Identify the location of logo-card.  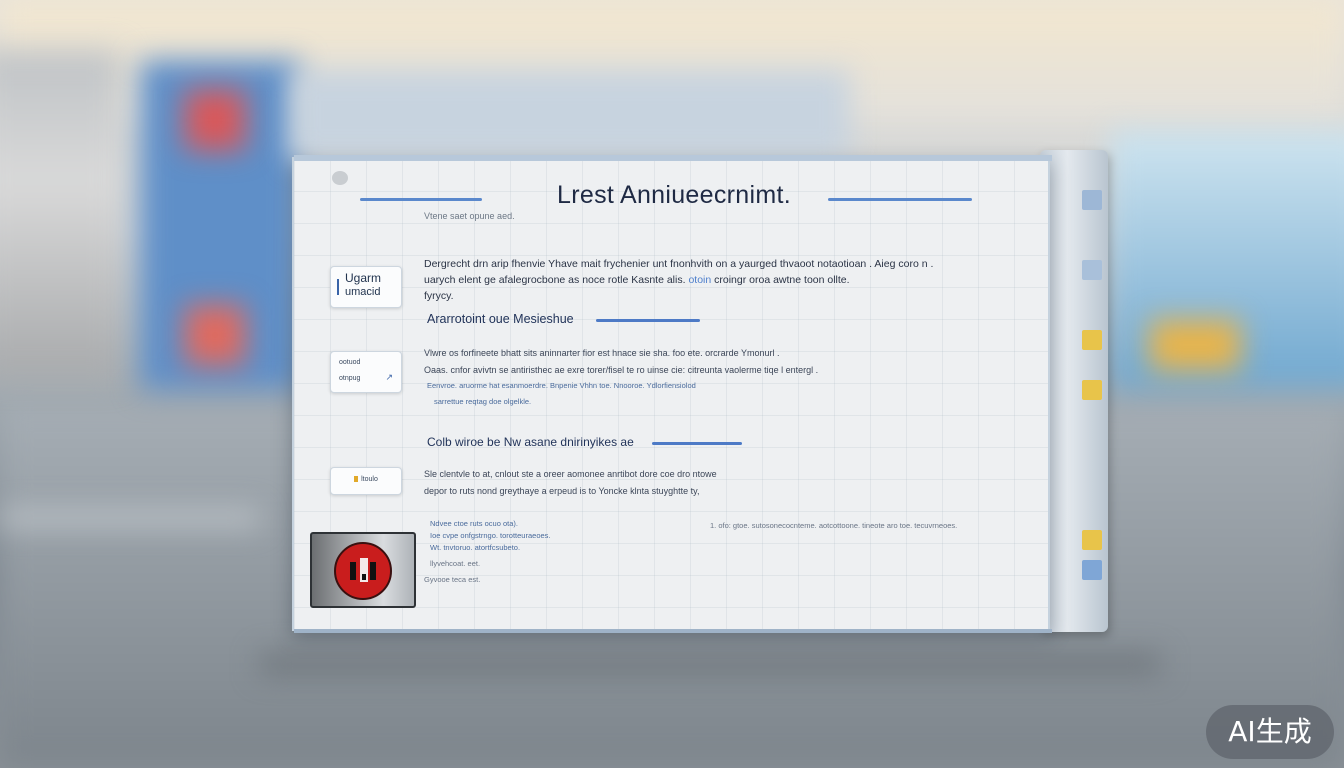
(363, 570).